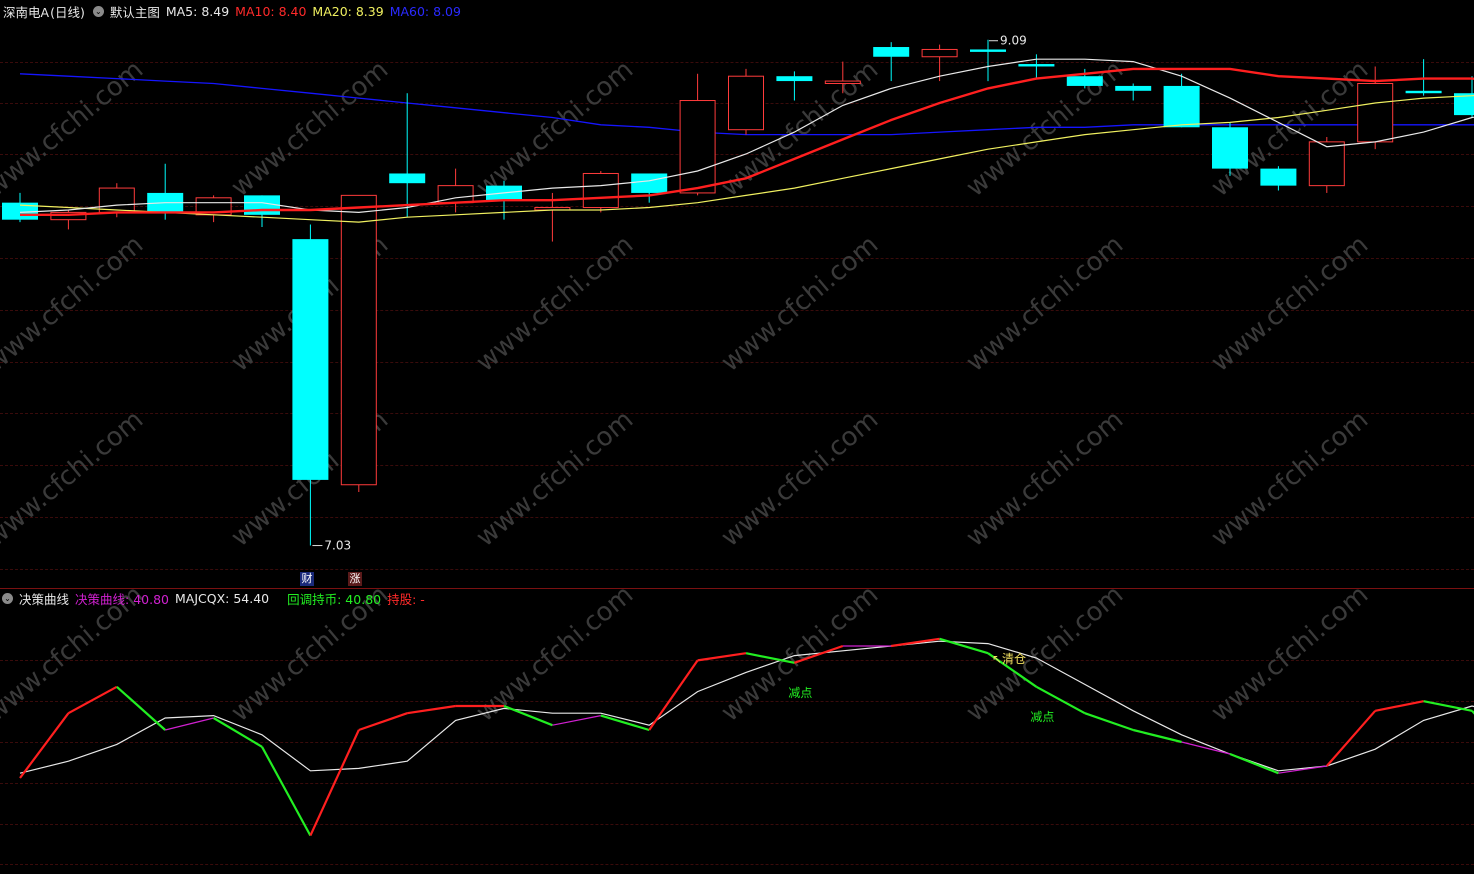 This screenshot has height=874, width=1474. Describe the element at coordinates (135, 11) in the screenshot. I see `template-label: 默认主图` at that location.